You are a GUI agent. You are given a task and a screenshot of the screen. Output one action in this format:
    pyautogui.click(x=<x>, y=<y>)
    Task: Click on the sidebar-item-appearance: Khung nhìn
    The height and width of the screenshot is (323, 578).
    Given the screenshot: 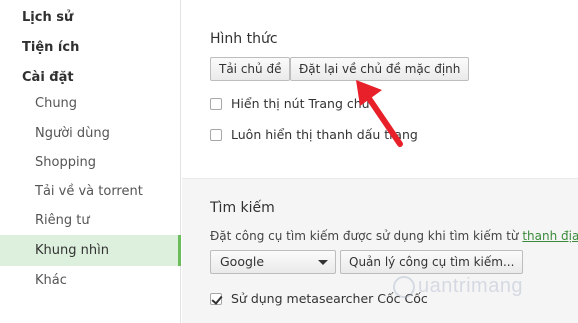 What is the action you would take?
    pyautogui.click(x=90, y=250)
    